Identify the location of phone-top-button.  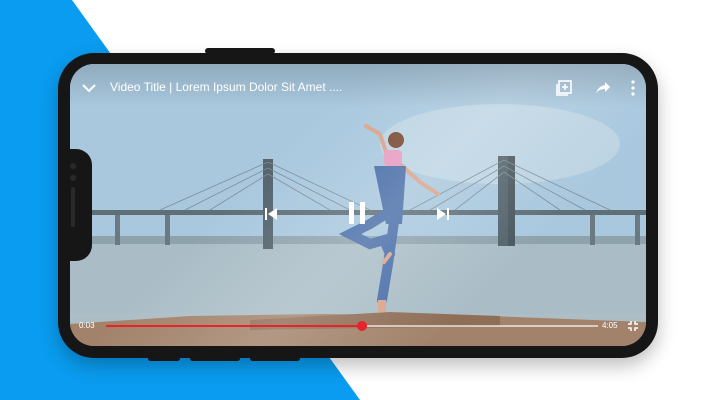
(240, 51).